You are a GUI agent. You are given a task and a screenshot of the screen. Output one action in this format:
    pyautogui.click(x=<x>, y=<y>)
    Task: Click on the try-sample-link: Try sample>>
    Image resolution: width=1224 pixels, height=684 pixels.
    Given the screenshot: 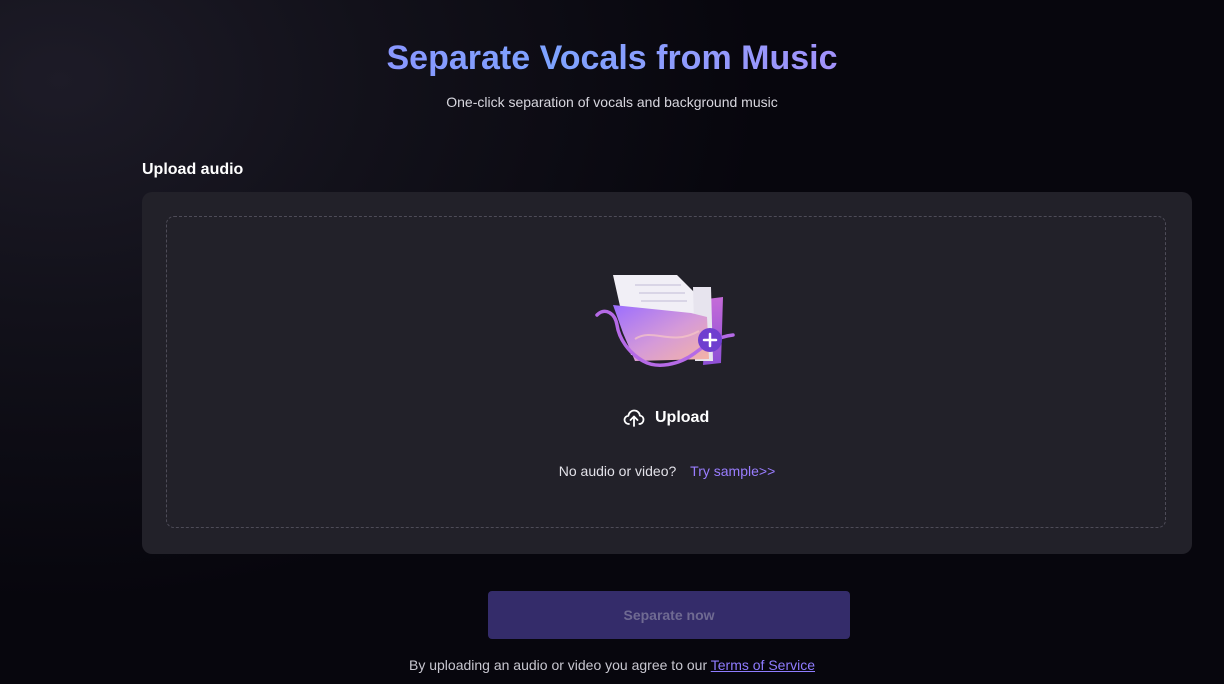 What is the action you would take?
    pyautogui.click(x=732, y=471)
    